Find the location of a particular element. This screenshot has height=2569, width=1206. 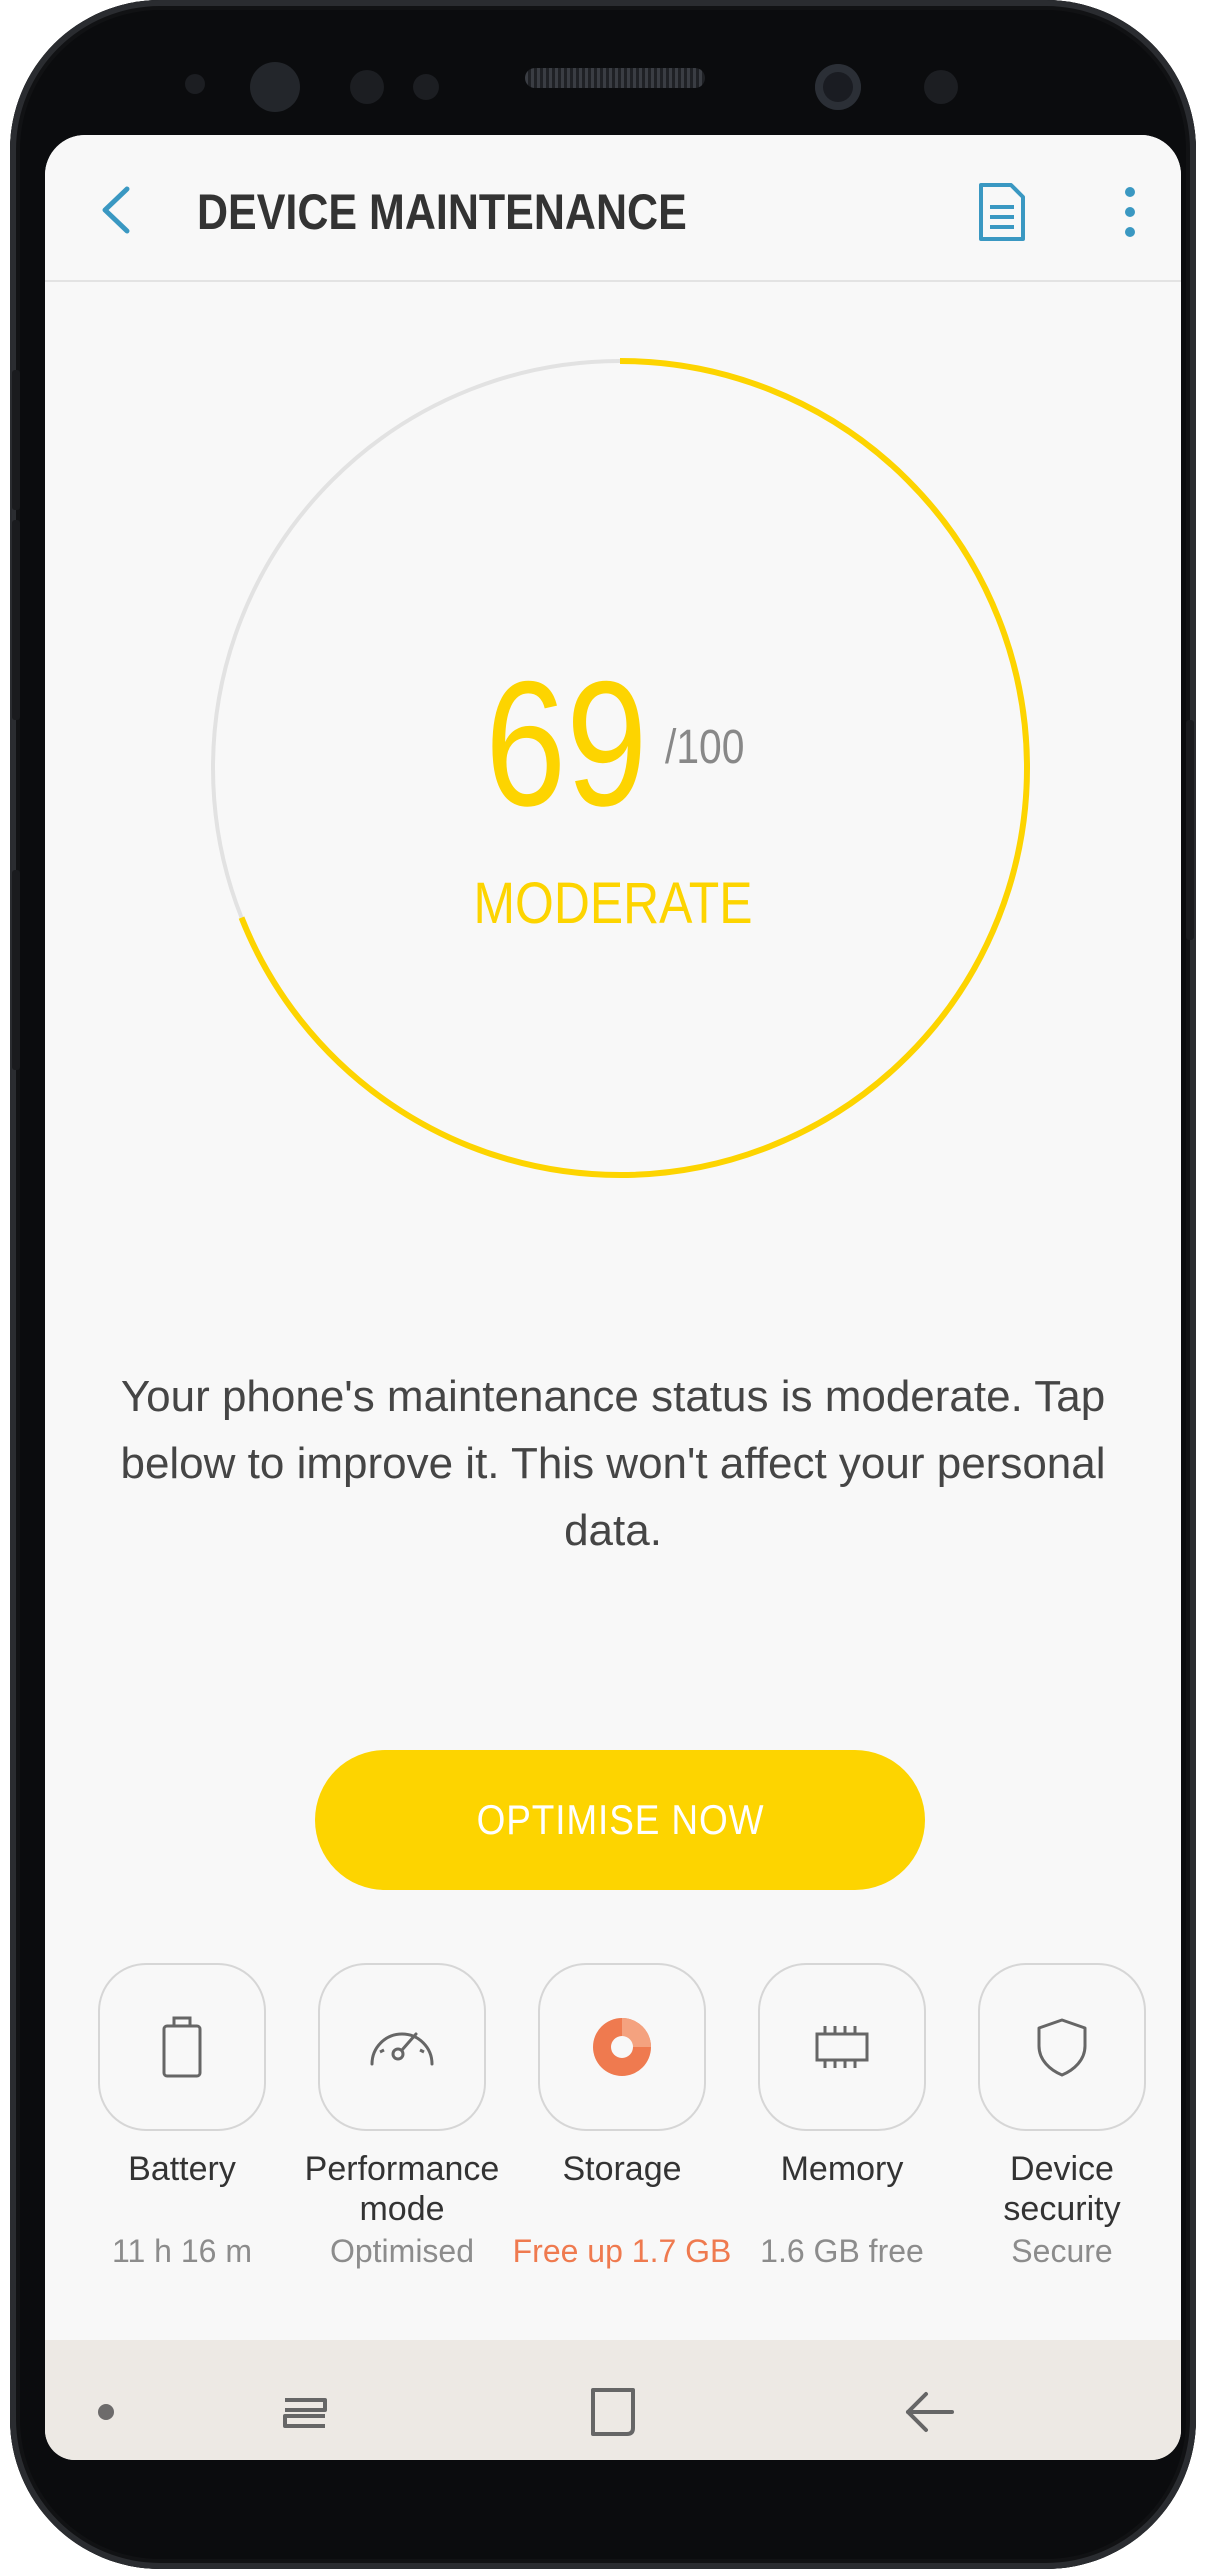

navigation-bar is located at coordinates (613, 2400).